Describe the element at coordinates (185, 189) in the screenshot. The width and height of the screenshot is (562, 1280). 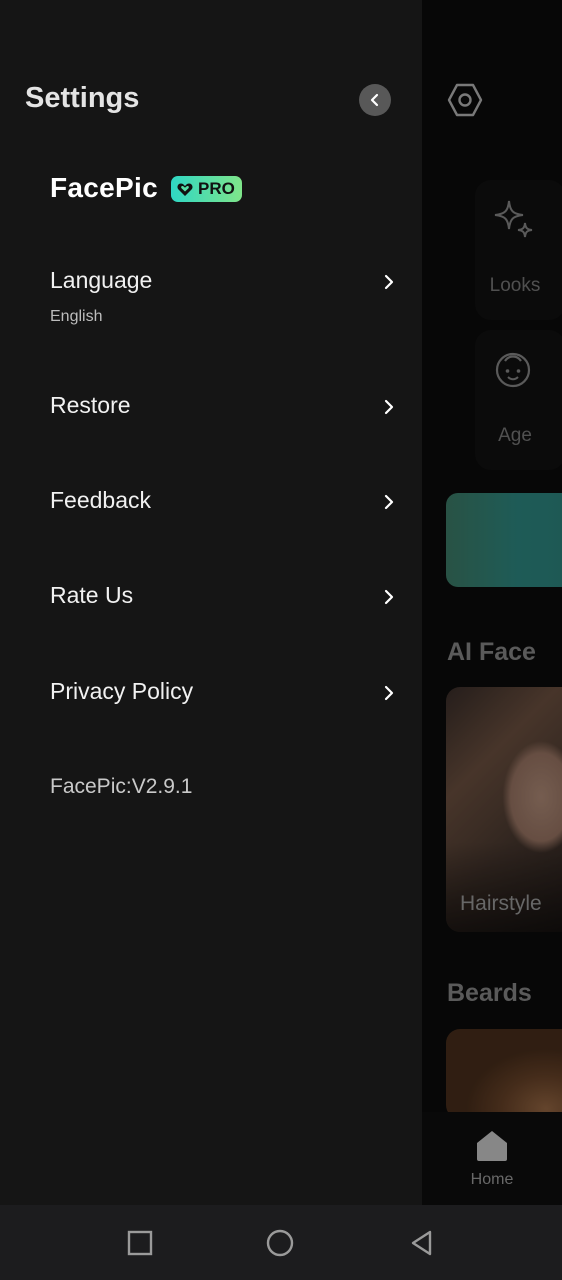
I see `heart-icon` at that location.